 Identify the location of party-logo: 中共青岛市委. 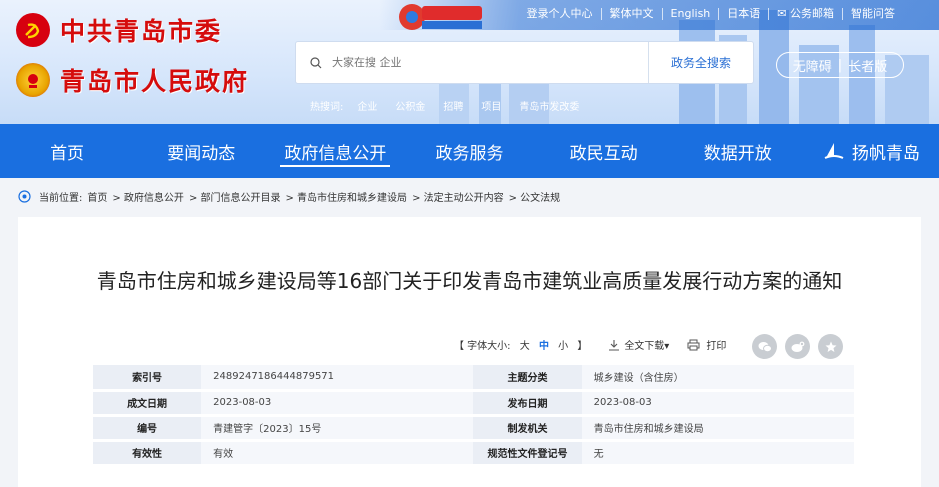
(119, 30).